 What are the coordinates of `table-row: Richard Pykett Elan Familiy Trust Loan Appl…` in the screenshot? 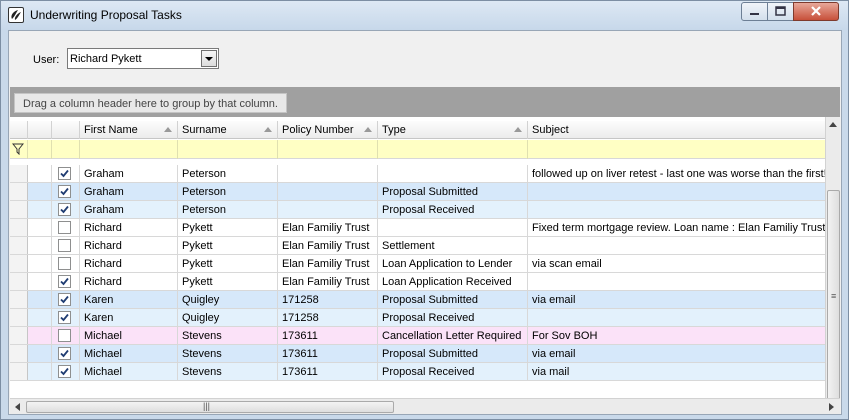 It's located at (417, 264).